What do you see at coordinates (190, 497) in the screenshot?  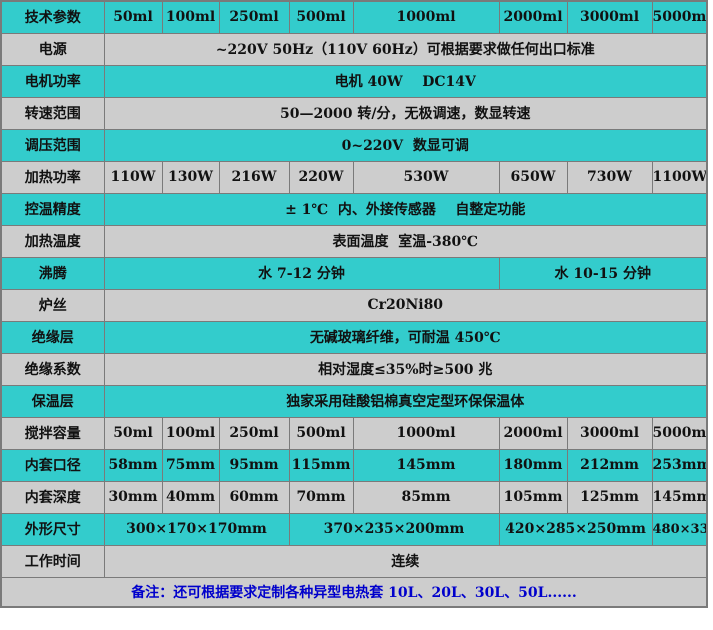 I see `cell-depth: 40mm` at bounding box center [190, 497].